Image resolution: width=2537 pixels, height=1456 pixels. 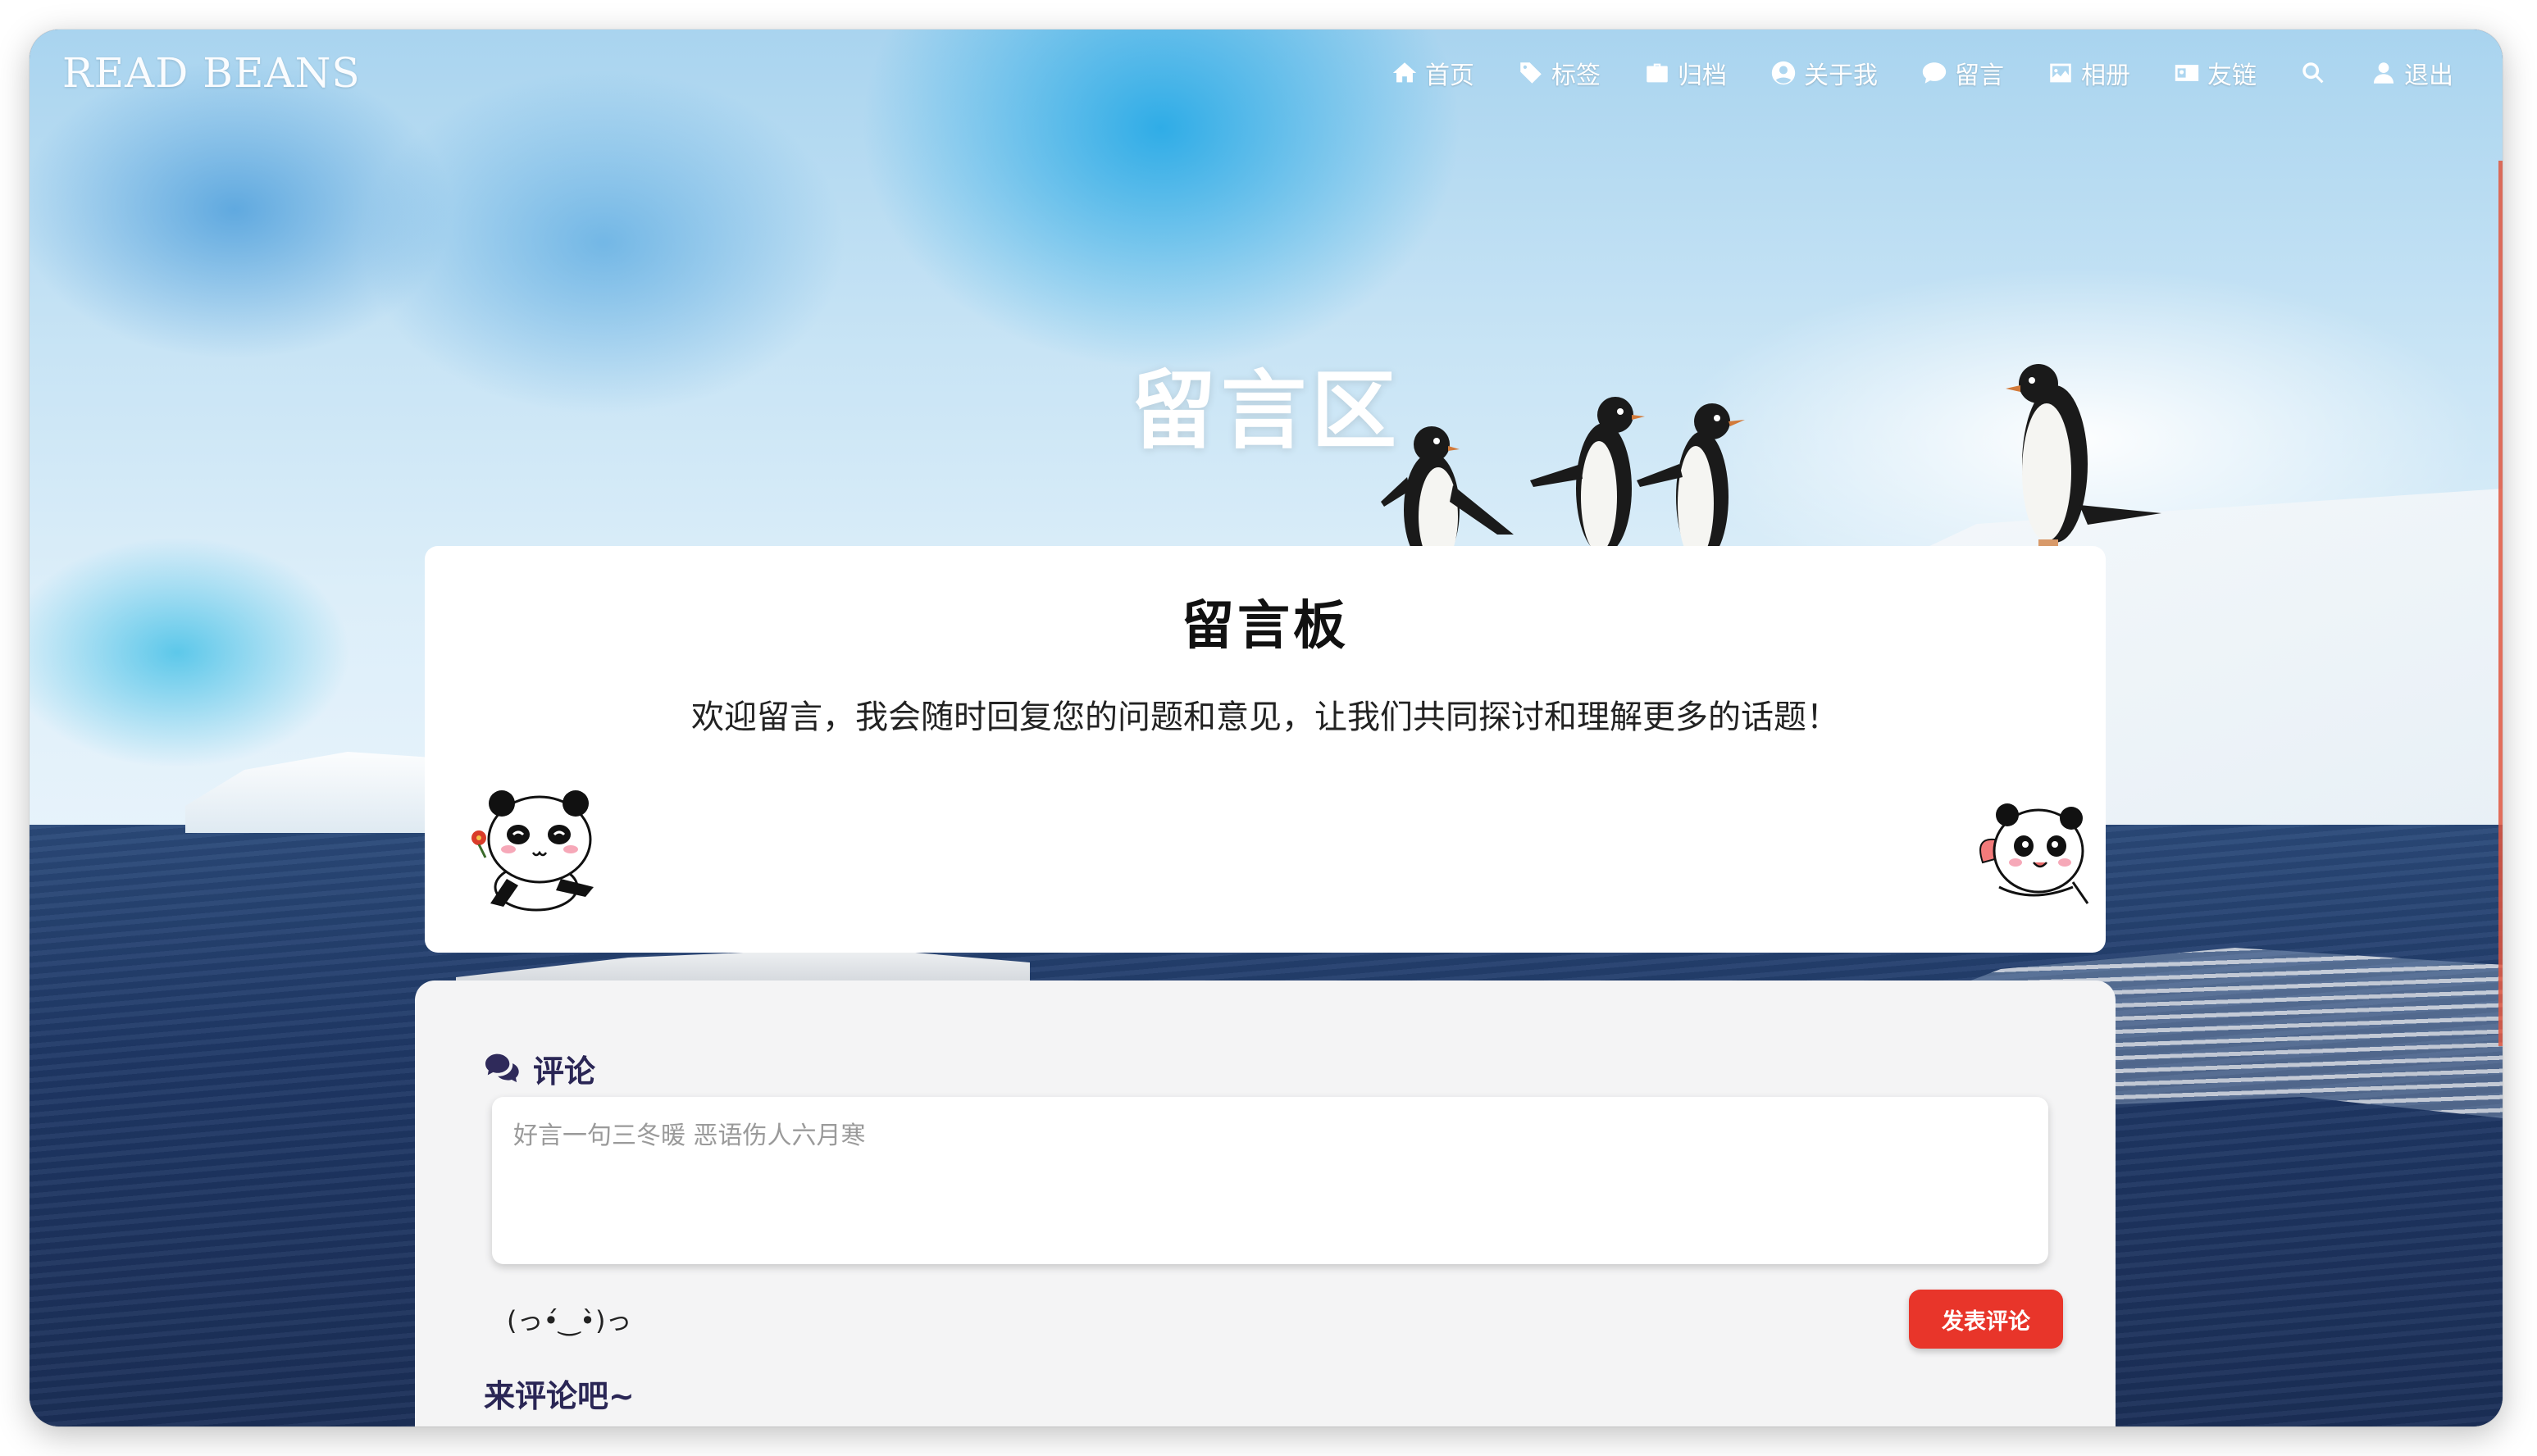 What do you see at coordinates (2232, 75) in the screenshot?
I see `nav-label: 友链` at bounding box center [2232, 75].